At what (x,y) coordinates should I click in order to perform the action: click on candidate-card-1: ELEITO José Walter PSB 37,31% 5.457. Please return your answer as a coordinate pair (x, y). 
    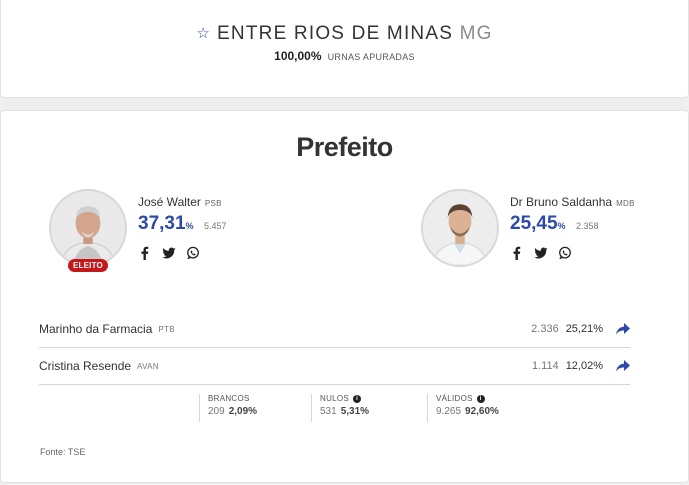
    Looking at the image, I should click on (174, 234).